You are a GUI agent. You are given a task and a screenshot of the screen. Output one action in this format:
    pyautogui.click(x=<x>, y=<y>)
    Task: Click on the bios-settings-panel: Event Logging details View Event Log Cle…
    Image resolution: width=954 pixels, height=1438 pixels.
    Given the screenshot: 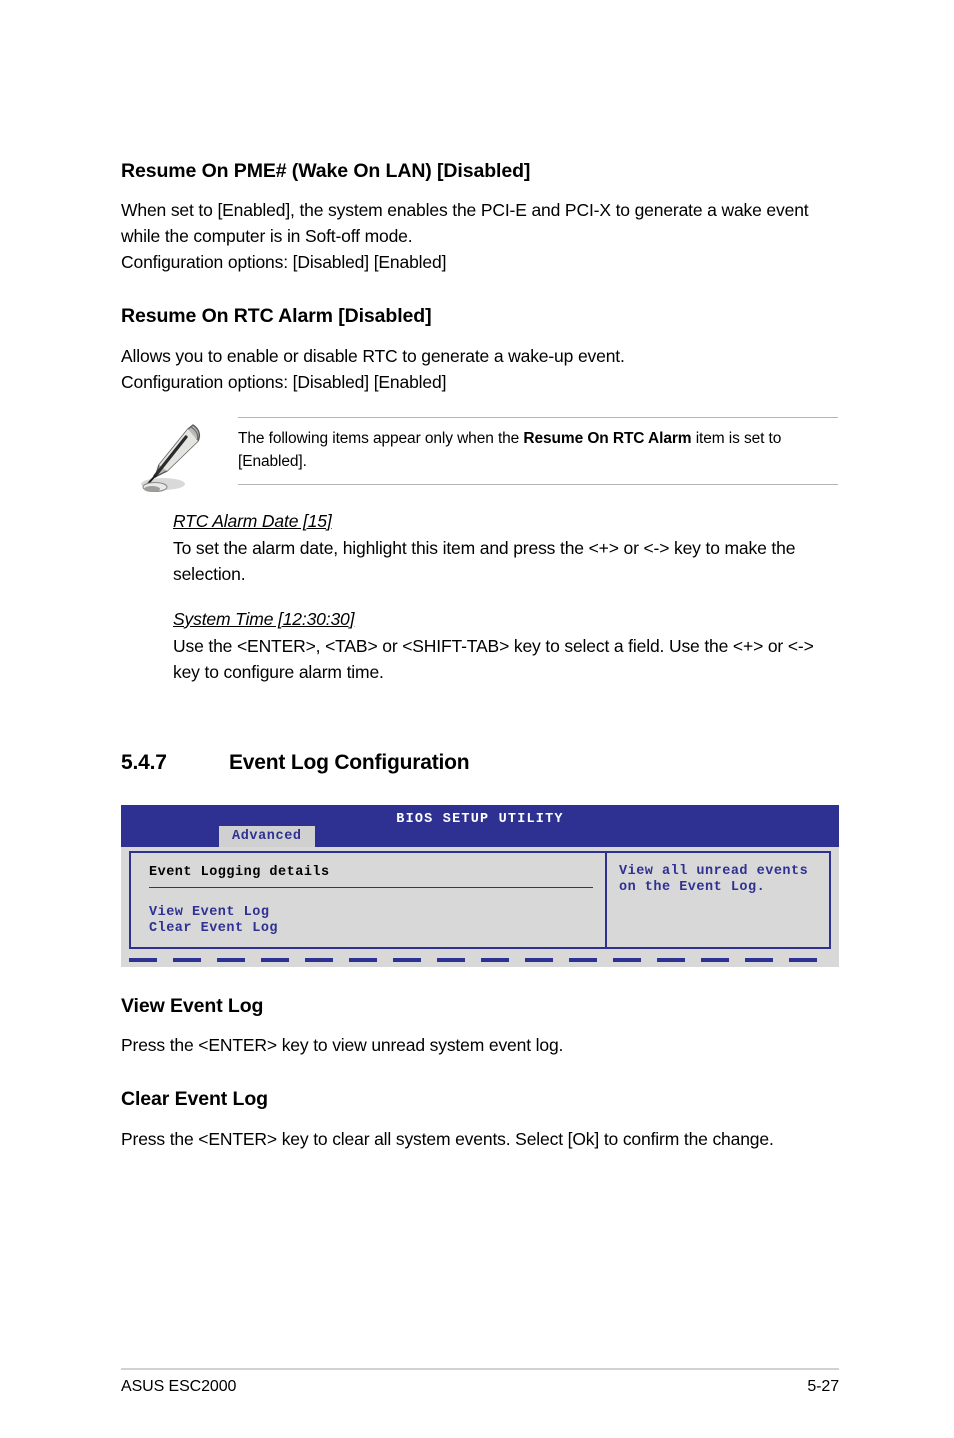 What is the action you would take?
    pyautogui.click(x=367, y=899)
    